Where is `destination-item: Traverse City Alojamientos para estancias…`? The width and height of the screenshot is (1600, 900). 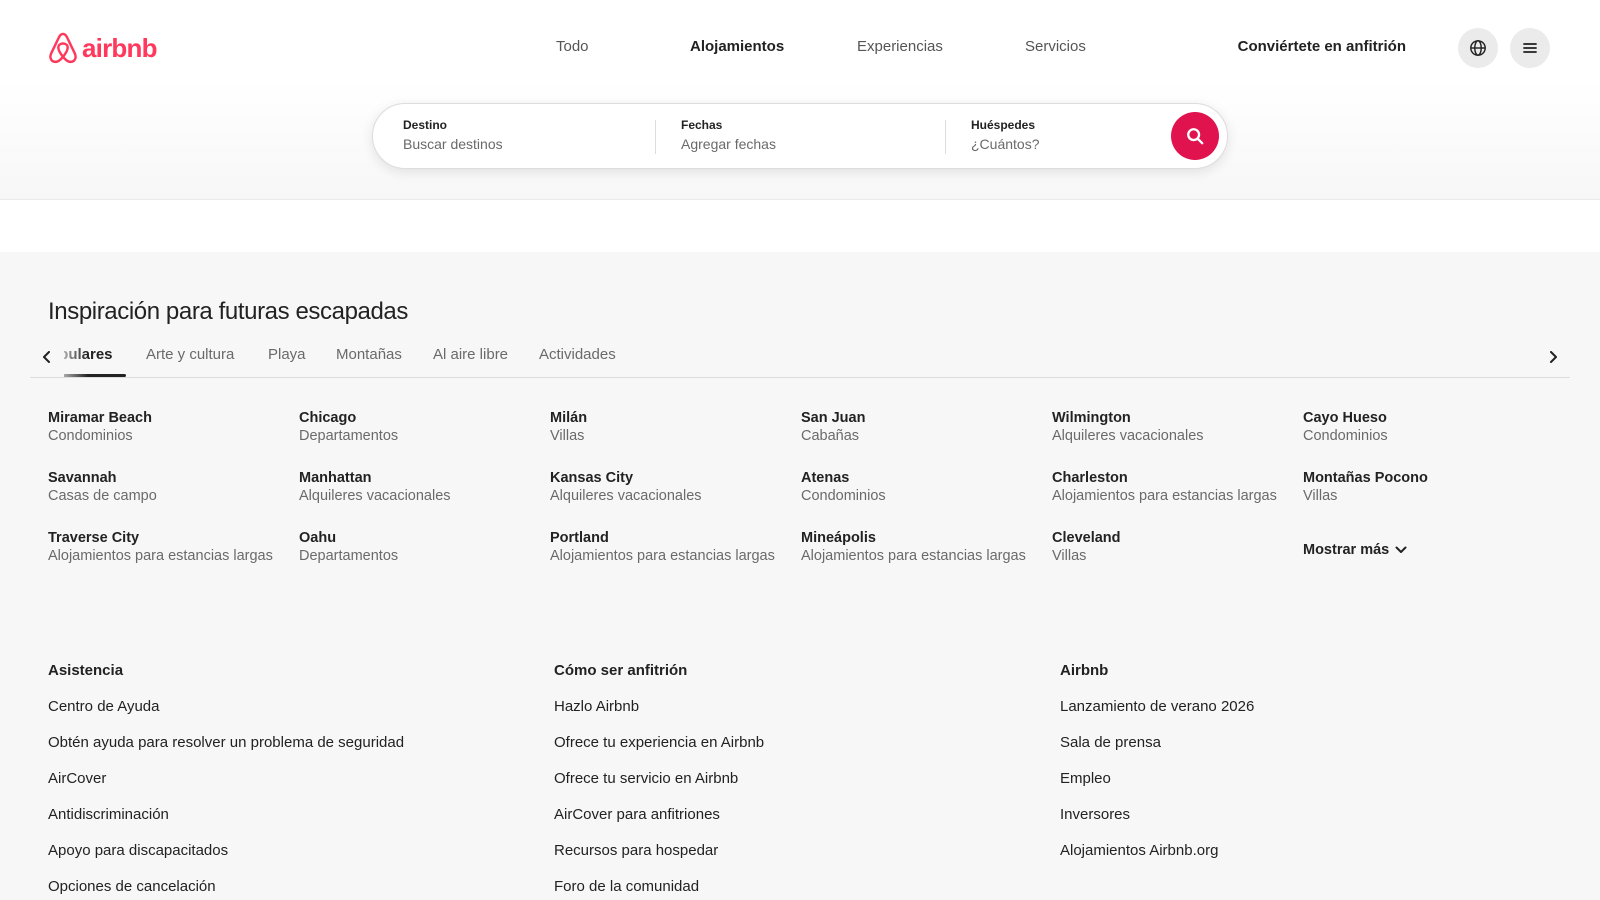
destination-item: Traverse City Alojamientos para estancias… is located at coordinates (173, 550).